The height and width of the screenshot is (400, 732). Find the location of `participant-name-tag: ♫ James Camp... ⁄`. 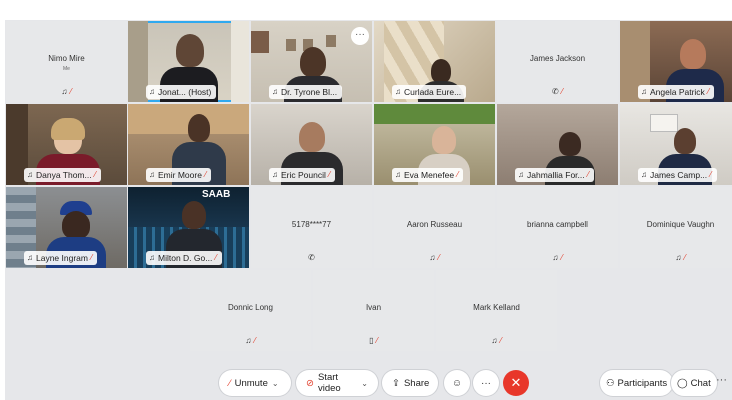

participant-name-tag: ♫ James Camp... ⁄ is located at coordinates (677, 175).